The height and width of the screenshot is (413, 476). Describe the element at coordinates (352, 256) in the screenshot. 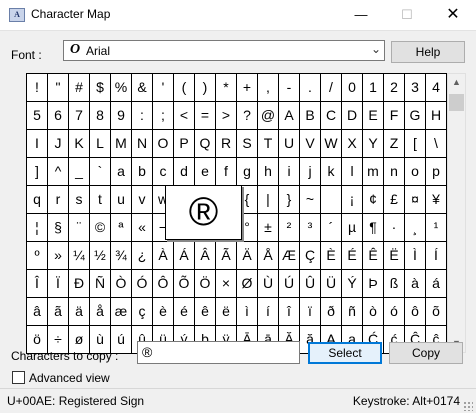

I see `character-cell: É` at that location.